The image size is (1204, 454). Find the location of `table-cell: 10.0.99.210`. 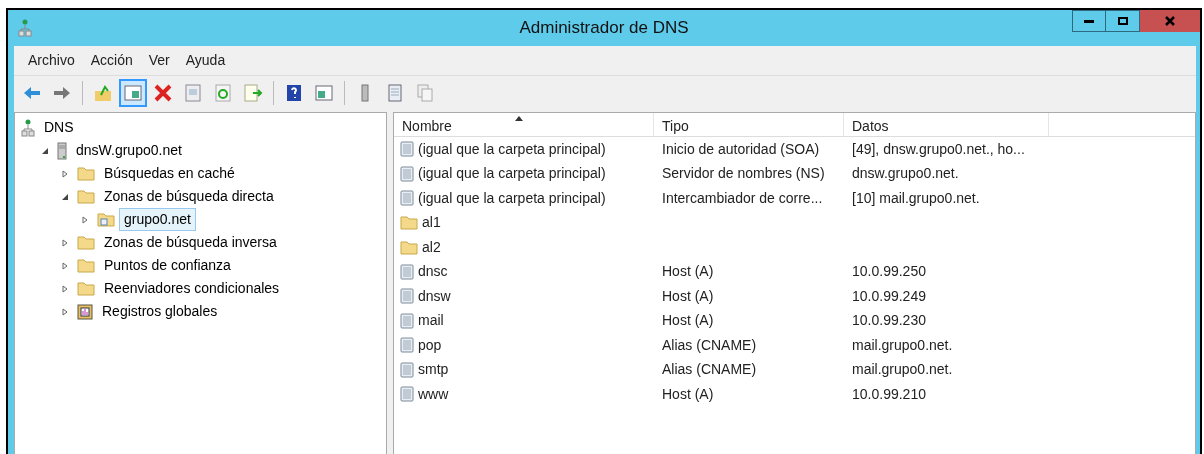

table-cell: 10.0.99.210 is located at coordinates (889, 393).